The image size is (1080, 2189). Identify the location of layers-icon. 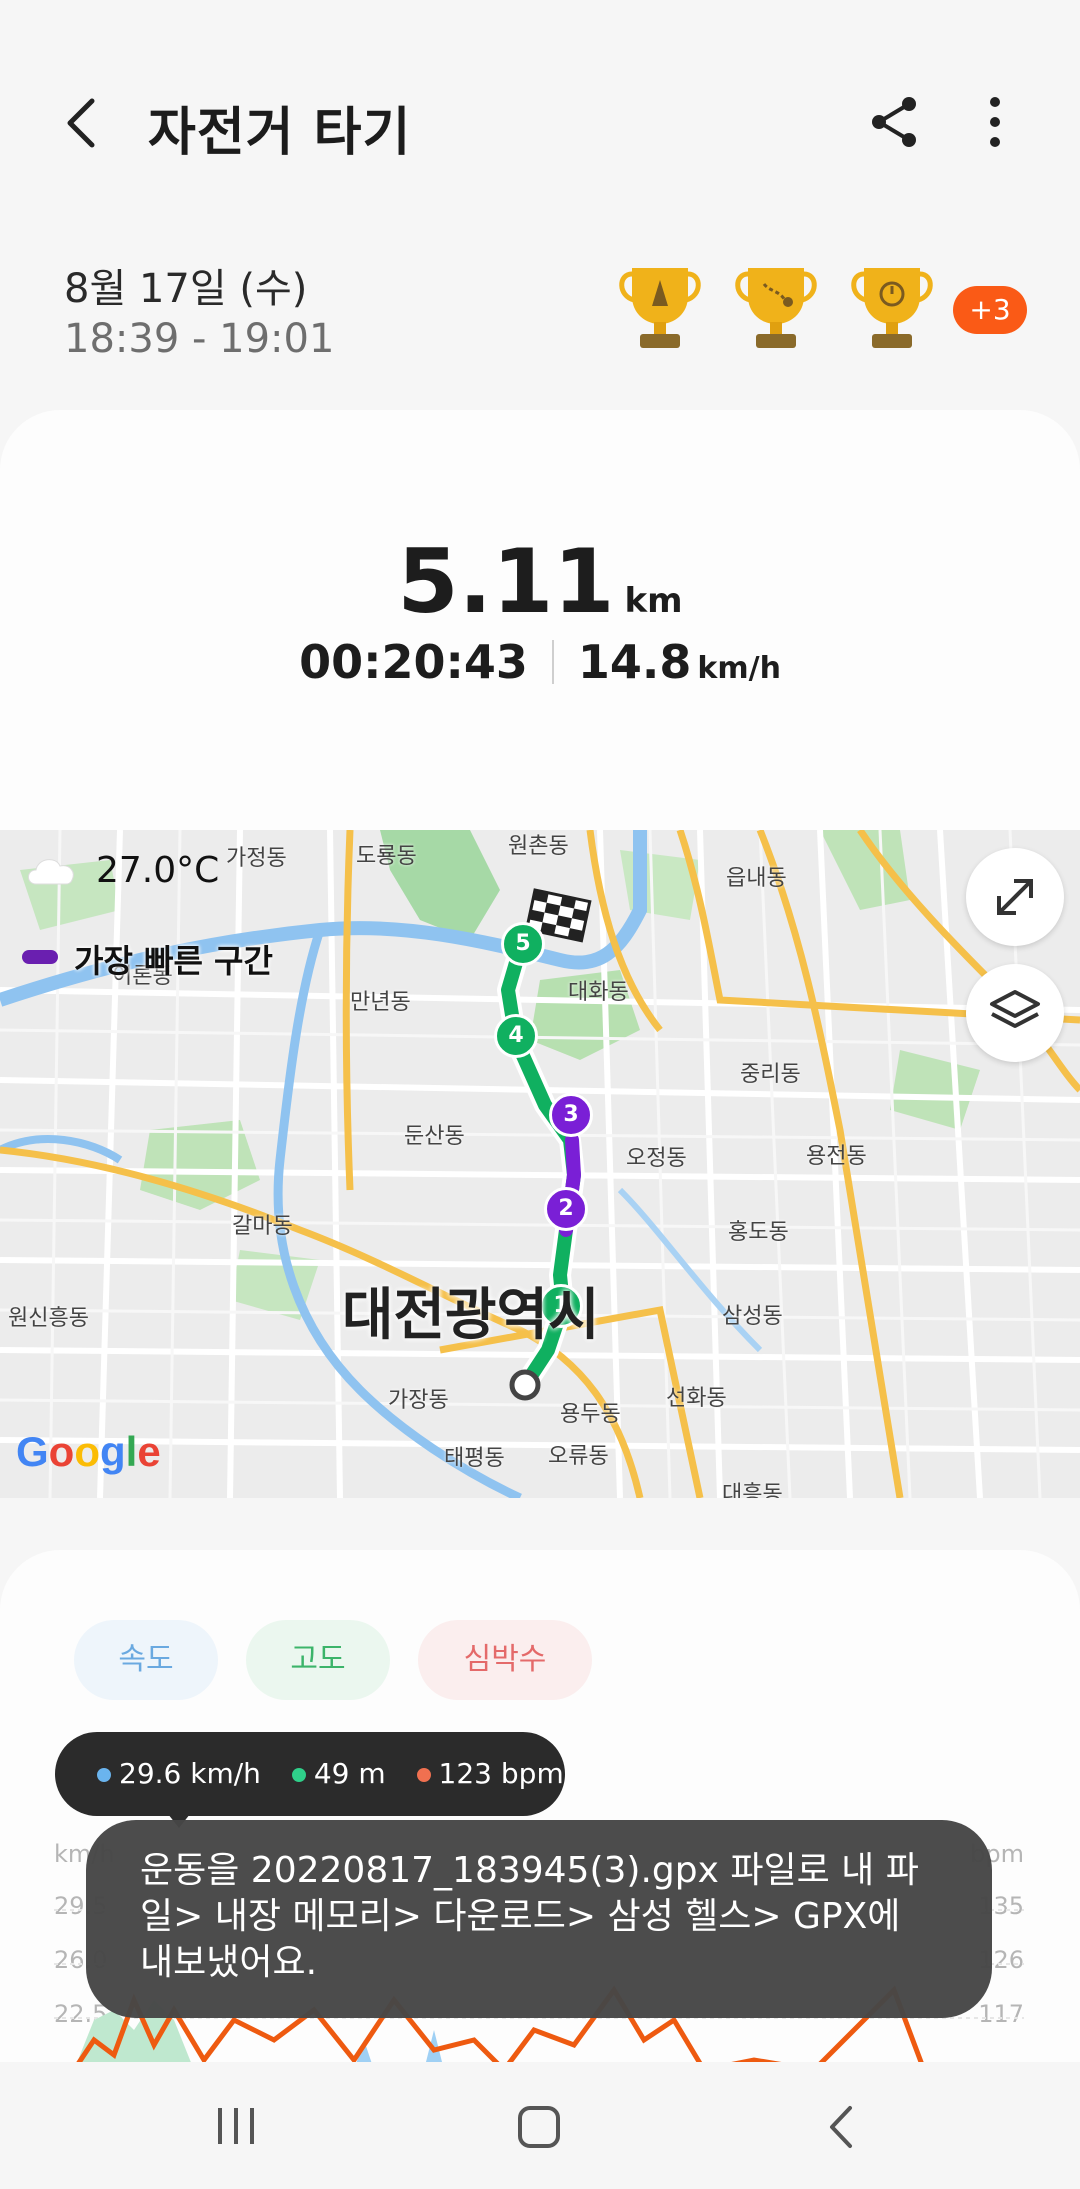
(1015, 1009).